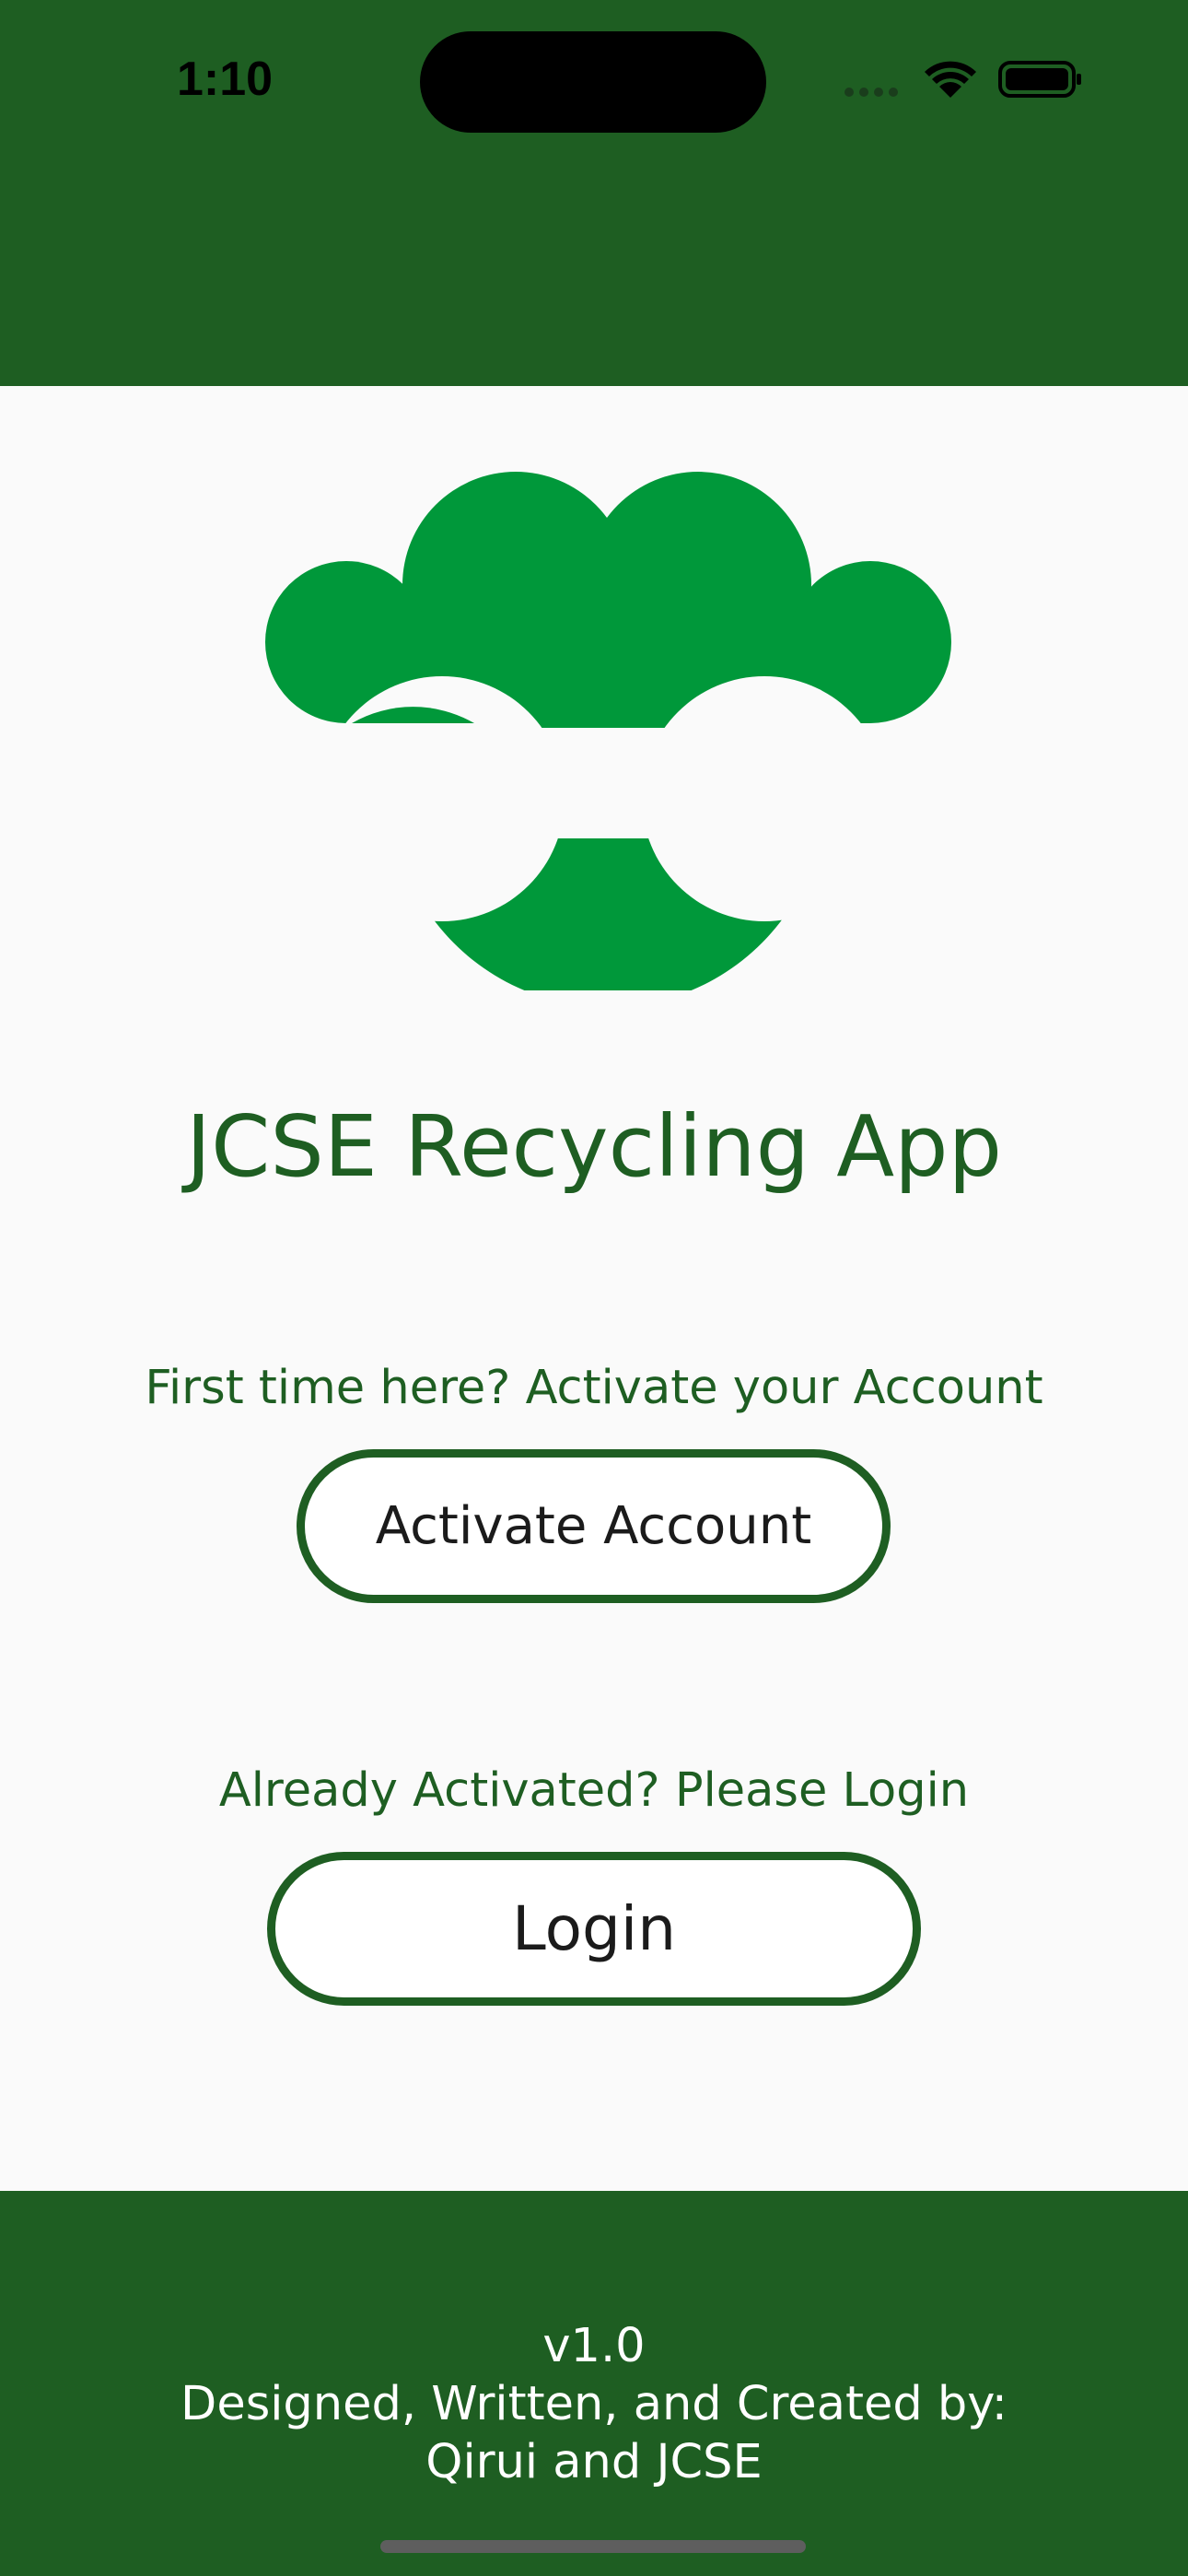 This screenshot has width=1188, height=2576. I want to click on battery-icon, so click(1039, 79).